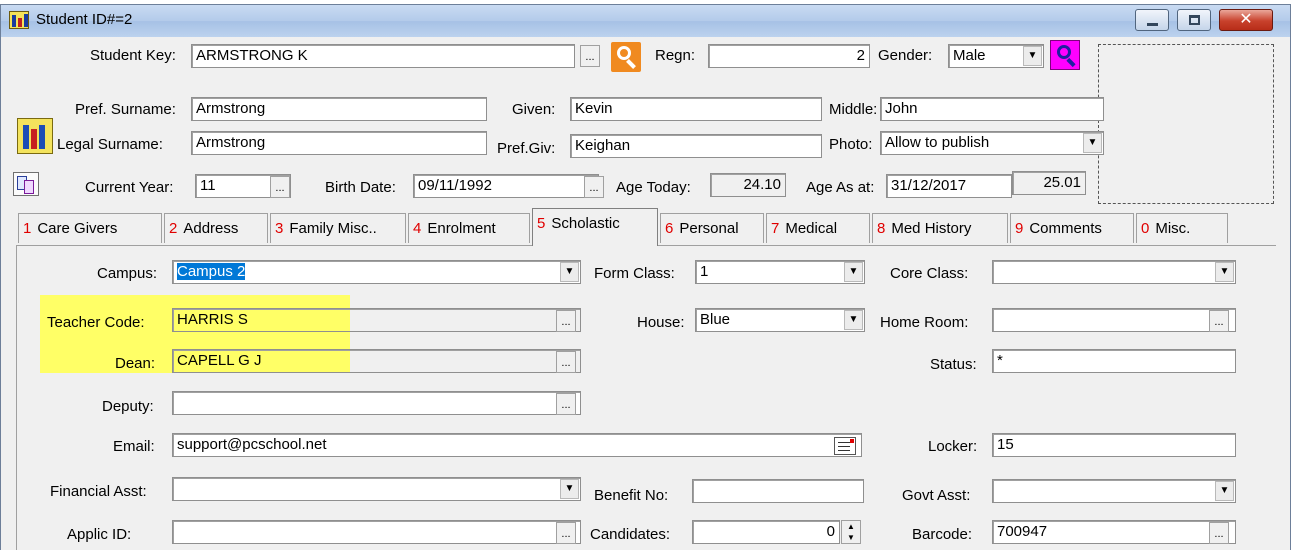 The width and height of the screenshot is (1291, 550). I want to click on close-button: ✕, so click(1246, 20).